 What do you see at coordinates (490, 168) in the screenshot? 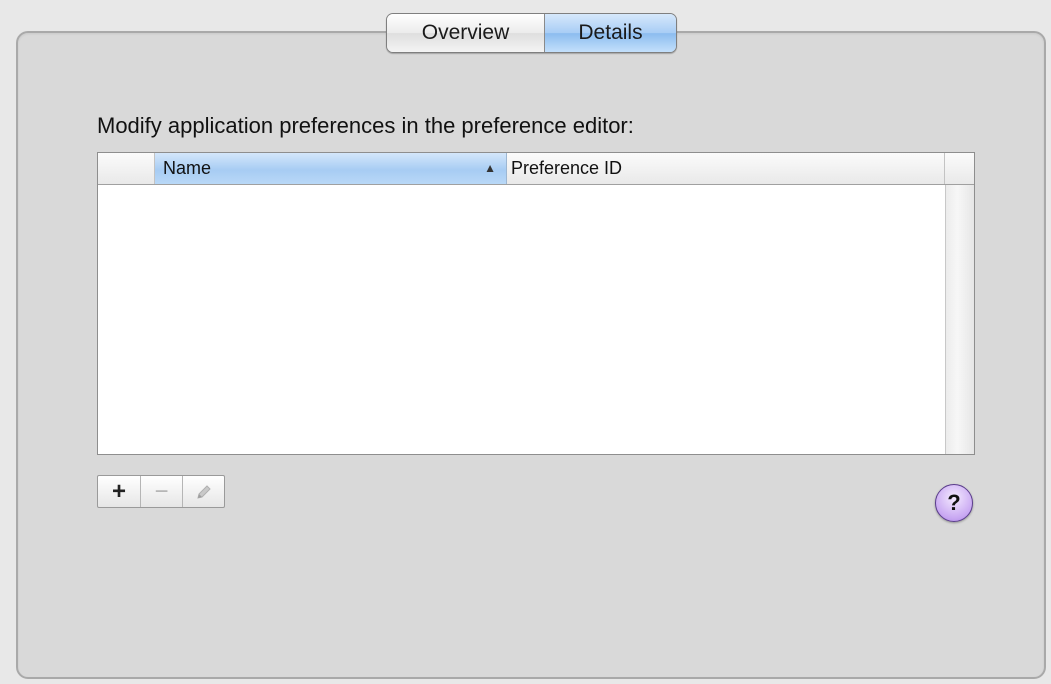
I see `sort-ascending-icon: ▲` at bounding box center [490, 168].